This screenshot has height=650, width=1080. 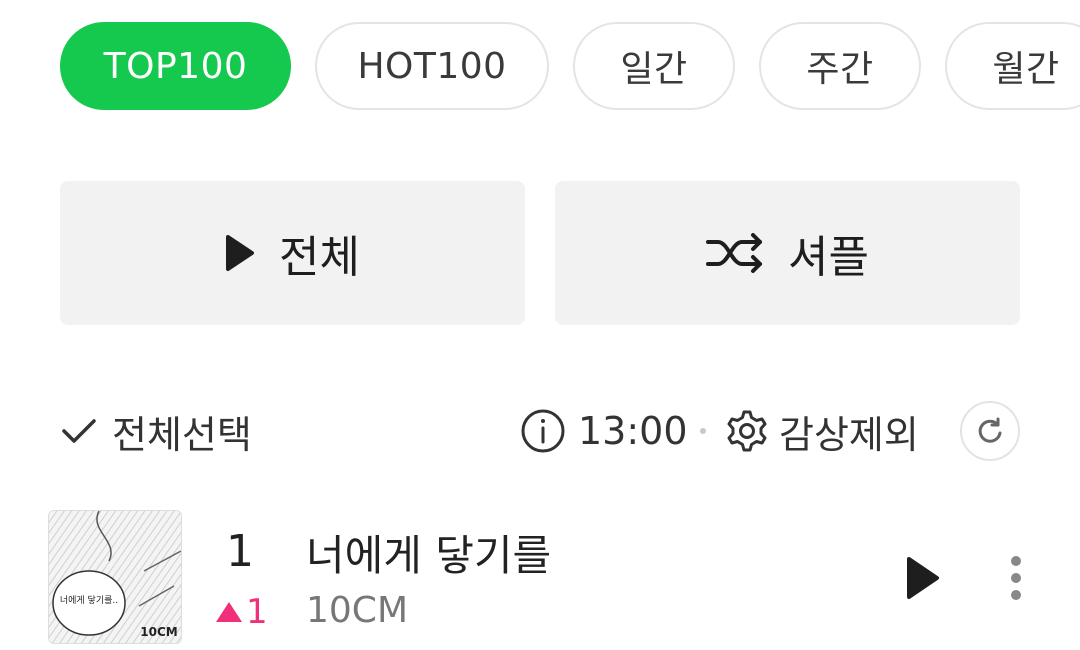 I want to click on check-icon, so click(x=79, y=431).